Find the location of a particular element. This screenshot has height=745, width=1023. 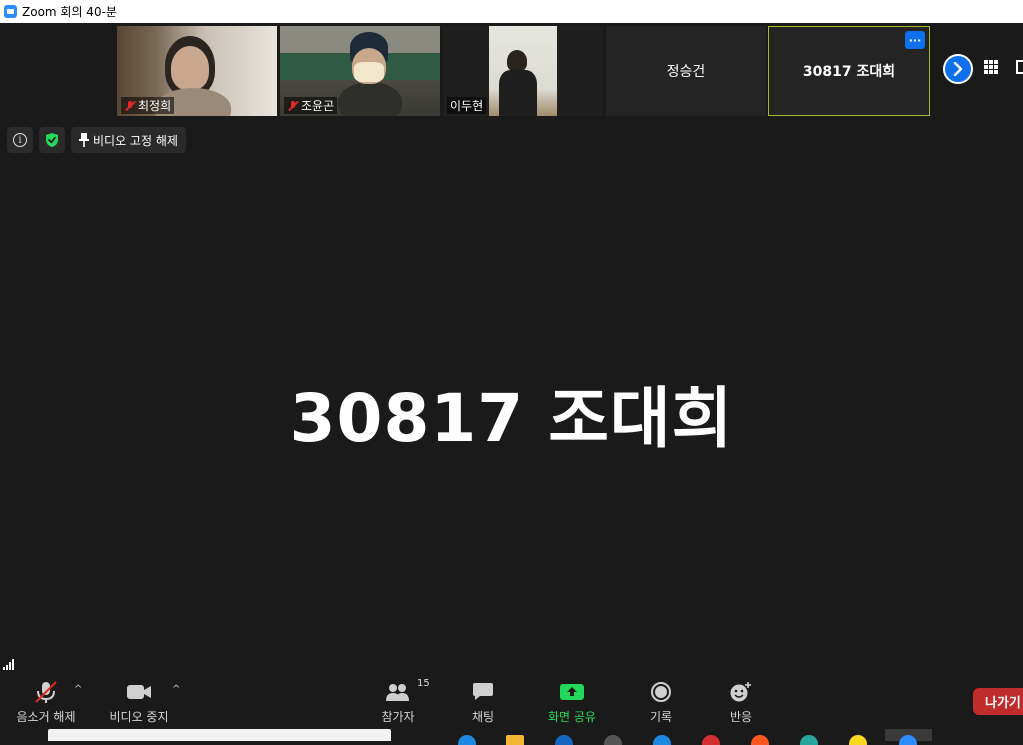

next-page-button is located at coordinates (958, 69).